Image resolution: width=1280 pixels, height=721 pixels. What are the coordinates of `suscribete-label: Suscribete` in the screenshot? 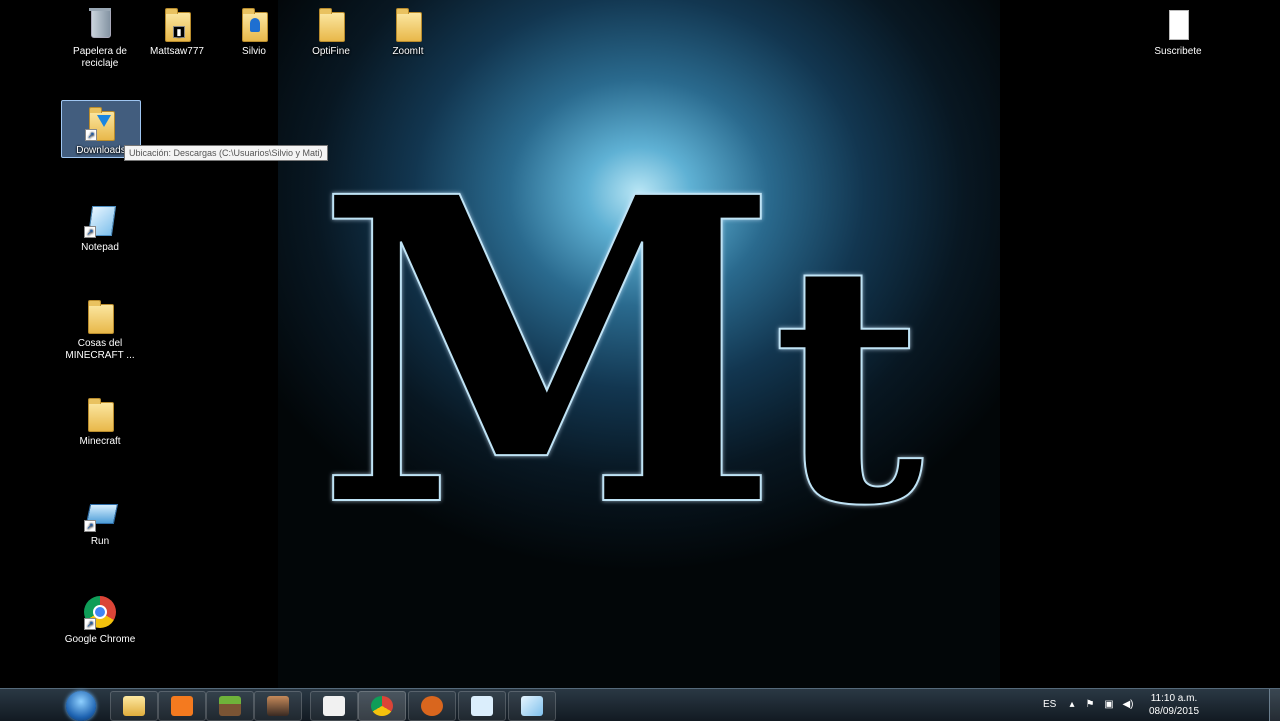 It's located at (1178, 51).